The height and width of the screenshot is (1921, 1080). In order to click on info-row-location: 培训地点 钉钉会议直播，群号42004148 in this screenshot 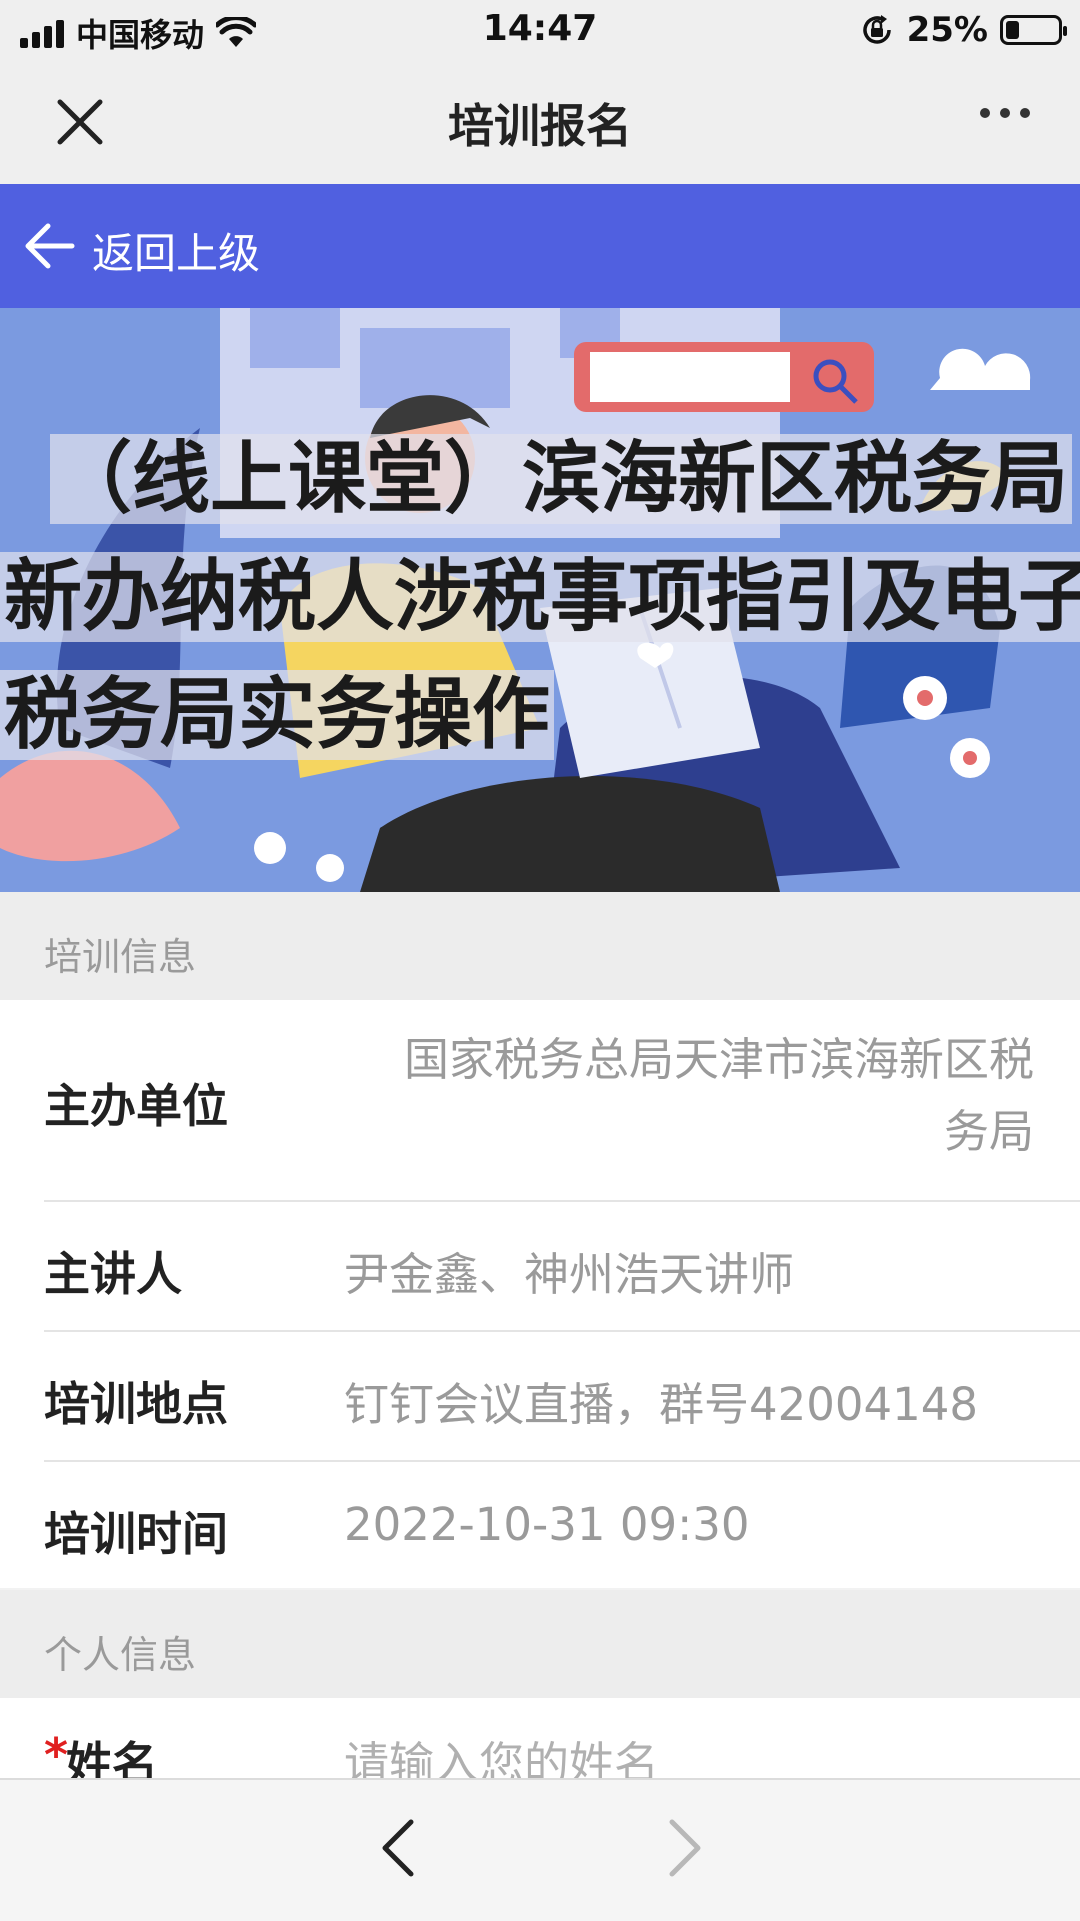, I will do `click(562, 1397)`.